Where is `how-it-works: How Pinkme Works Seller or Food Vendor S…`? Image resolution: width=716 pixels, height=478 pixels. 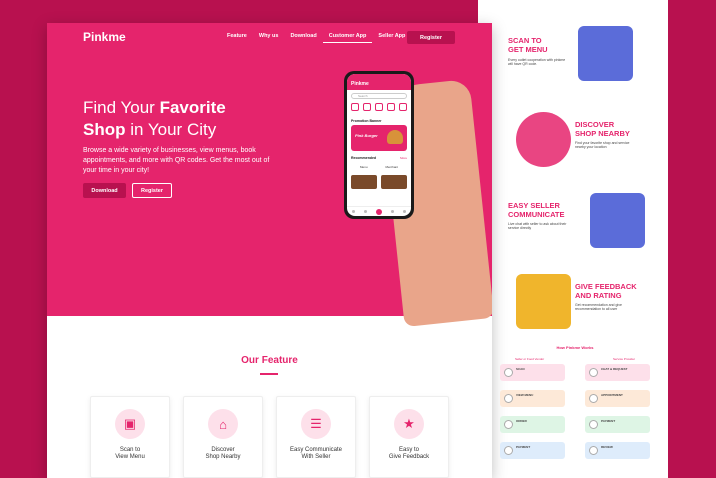
how-it-works: How Pinkme Works Seller or Food Vendor S… is located at coordinates (575, 406).